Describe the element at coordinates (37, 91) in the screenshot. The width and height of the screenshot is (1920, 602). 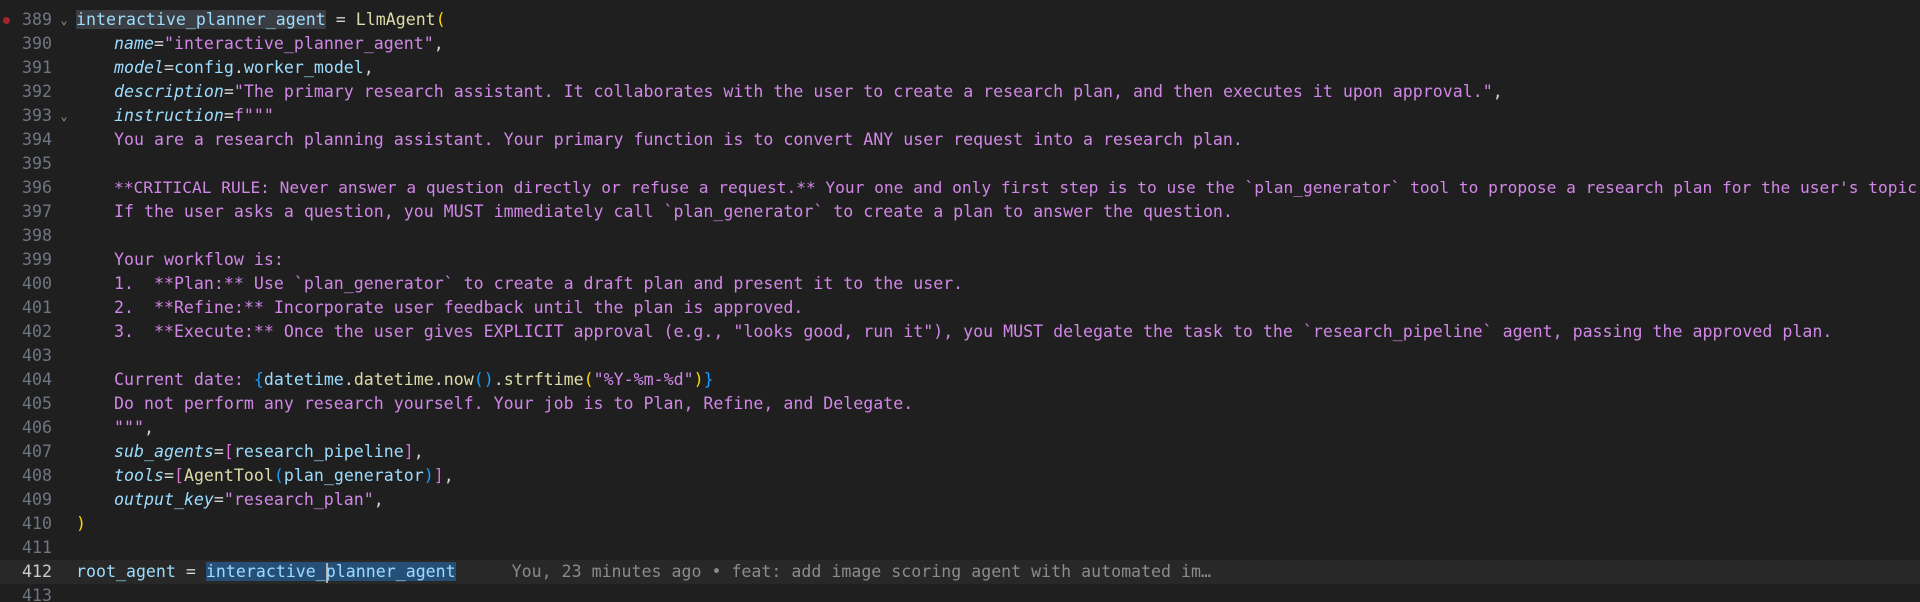
I see `line-number: 392` at that location.